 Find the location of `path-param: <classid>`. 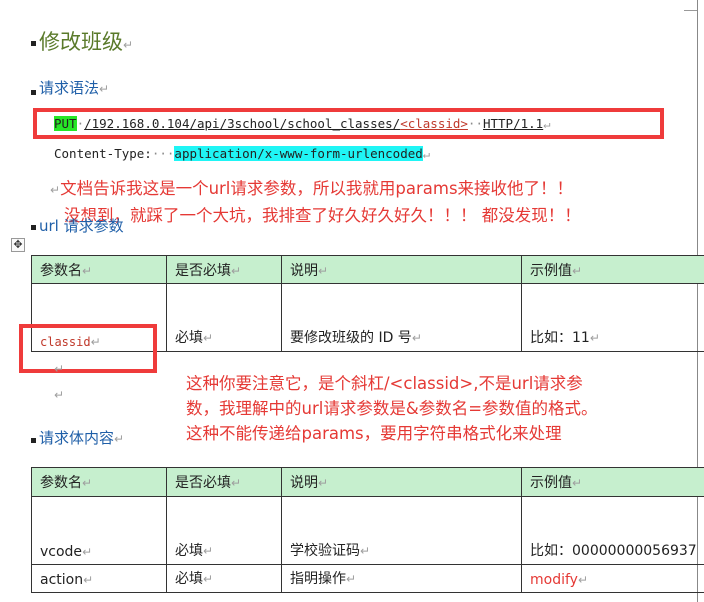

path-param: <classid> is located at coordinates (434, 123).